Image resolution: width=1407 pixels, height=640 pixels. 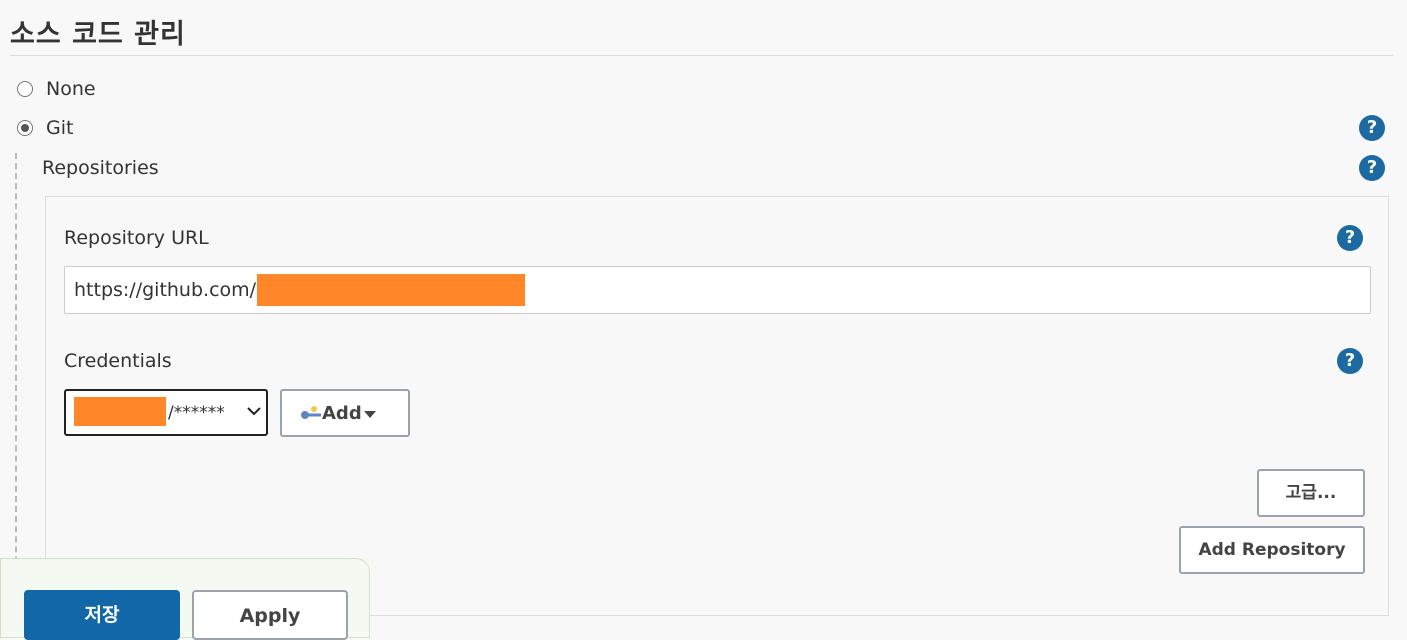 I want to click on key-icon, so click(x=311, y=412).